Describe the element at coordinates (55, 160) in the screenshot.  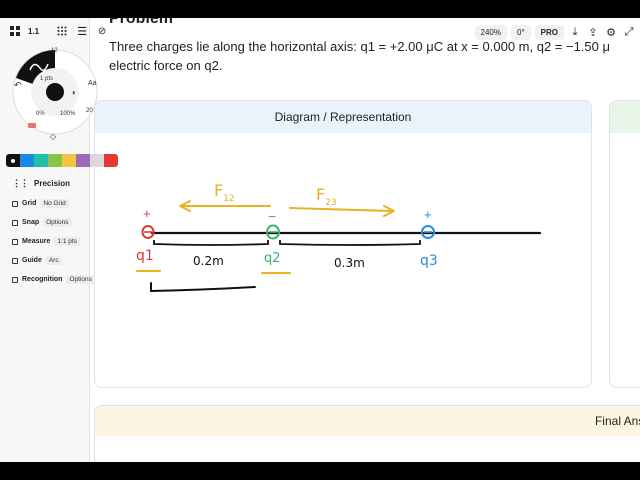
I see `color-swatch-green` at that location.